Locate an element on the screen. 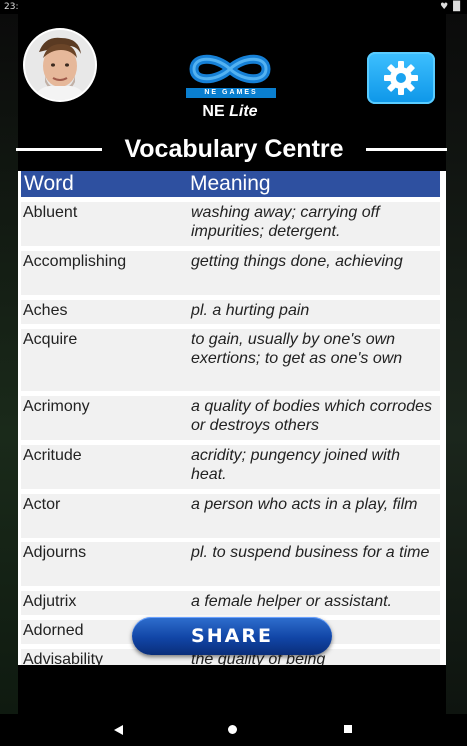 This screenshot has width=467, height=746. word-cell: Actor is located at coordinates (42, 504).